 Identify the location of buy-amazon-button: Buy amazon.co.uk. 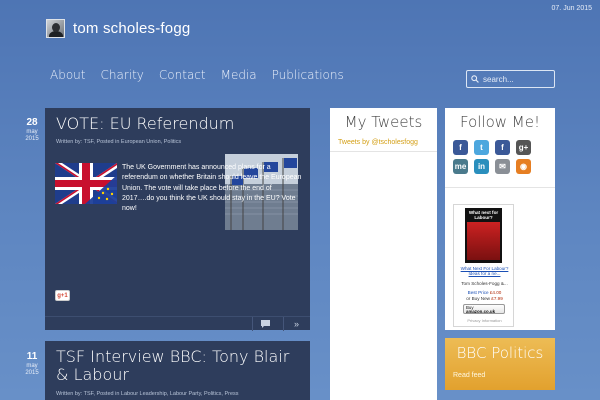
(484, 309).